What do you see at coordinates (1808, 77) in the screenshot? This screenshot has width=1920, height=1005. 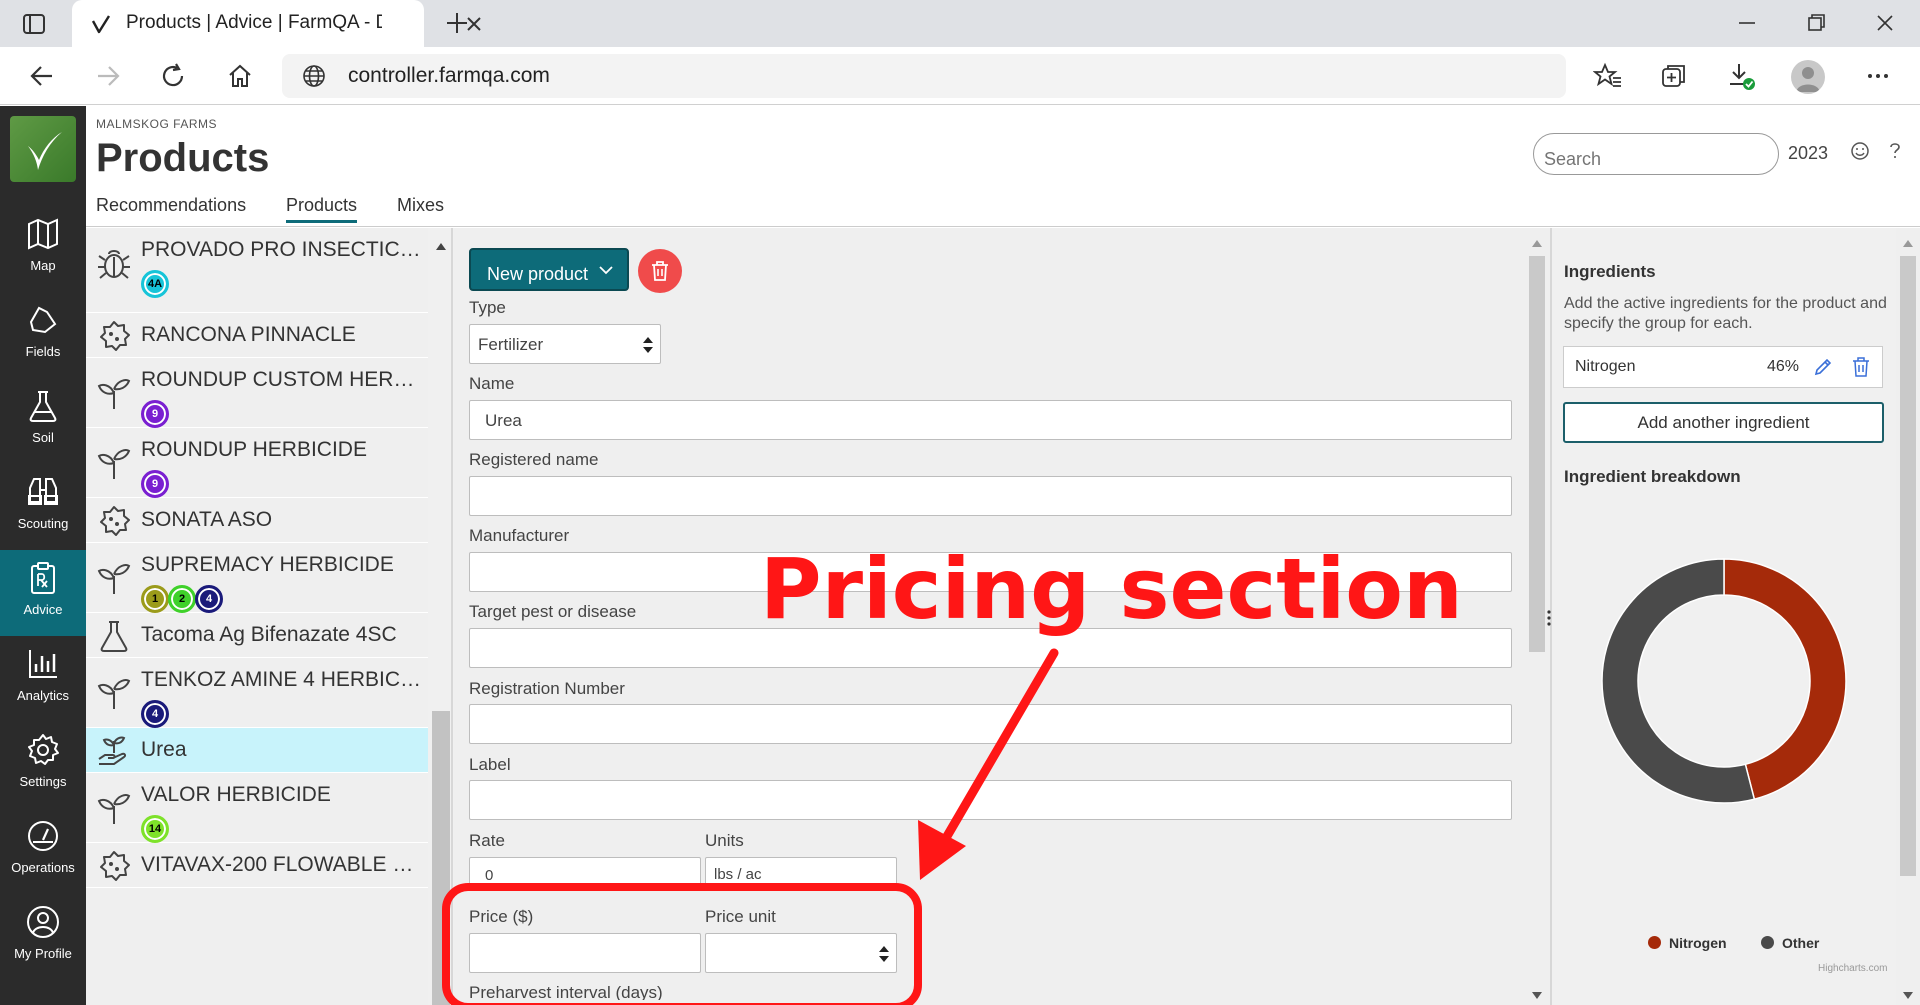 I see `profile-avatar` at bounding box center [1808, 77].